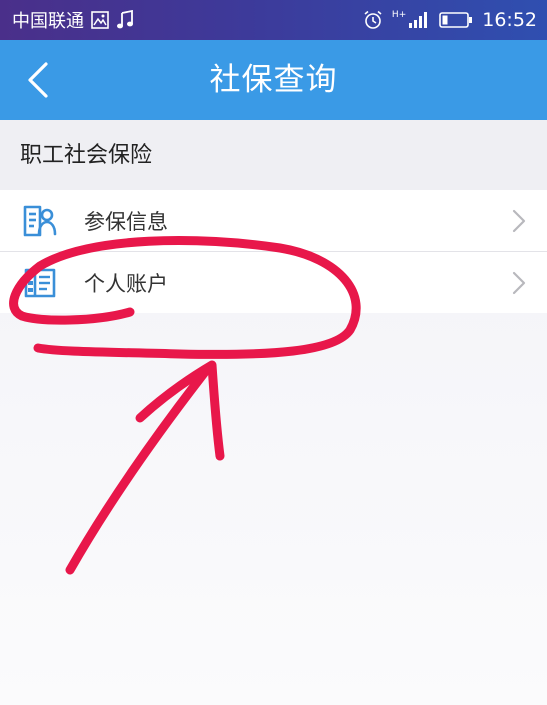 Image resolution: width=547 pixels, height=705 pixels. Describe the element at coordinates (40, 80) in the screenshot. I see `back-arrow-icon` at that location.